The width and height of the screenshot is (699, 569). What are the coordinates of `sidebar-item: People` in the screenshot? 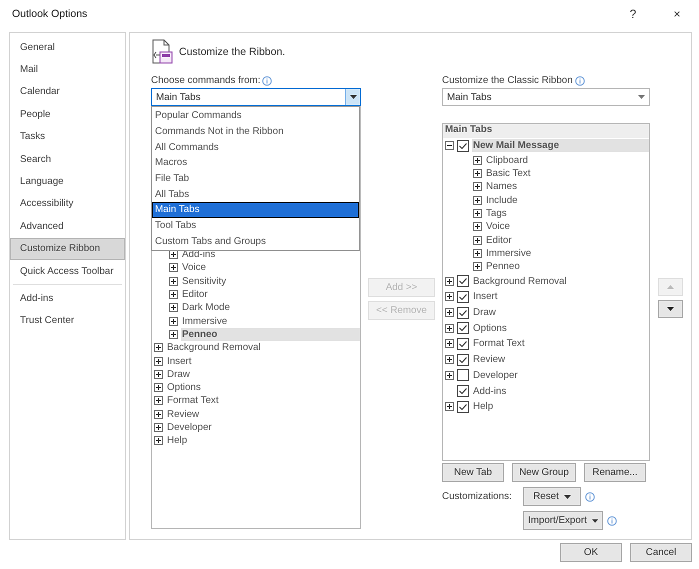 It's located at (67, 114).